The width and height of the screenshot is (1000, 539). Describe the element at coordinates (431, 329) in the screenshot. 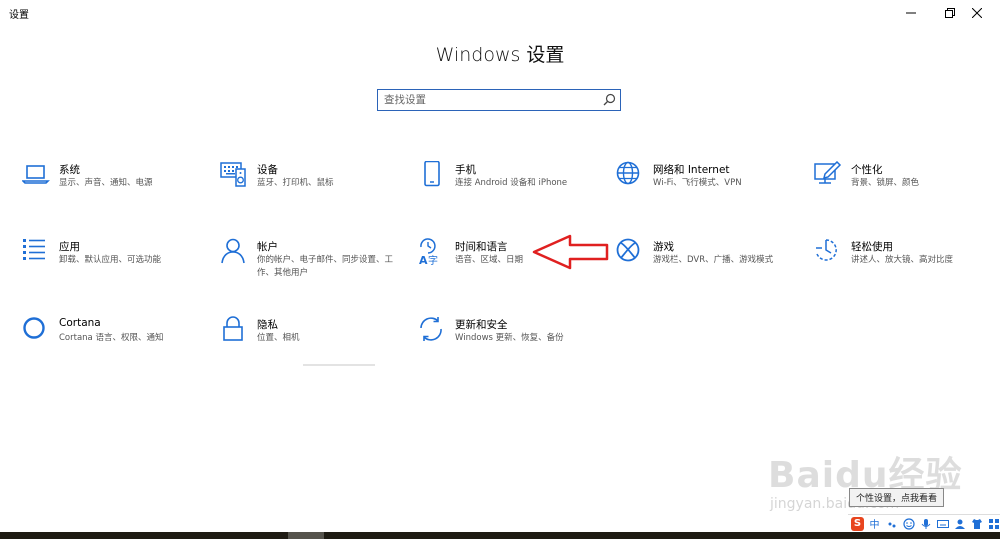

I see `sync-icon` at that location.